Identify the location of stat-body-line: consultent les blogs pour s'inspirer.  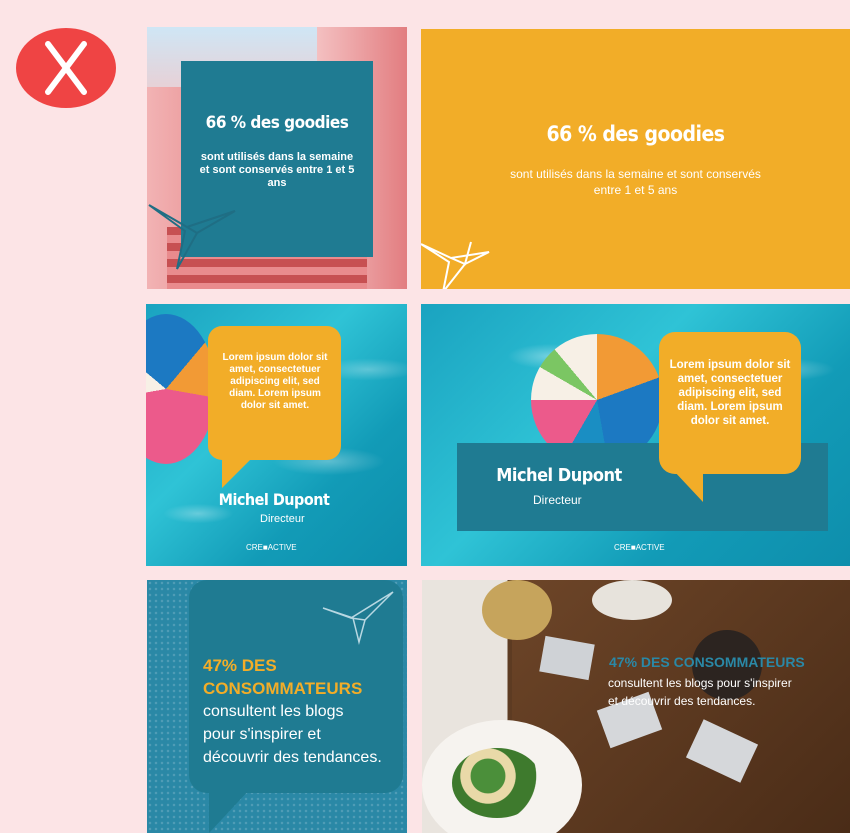
(700, 683).